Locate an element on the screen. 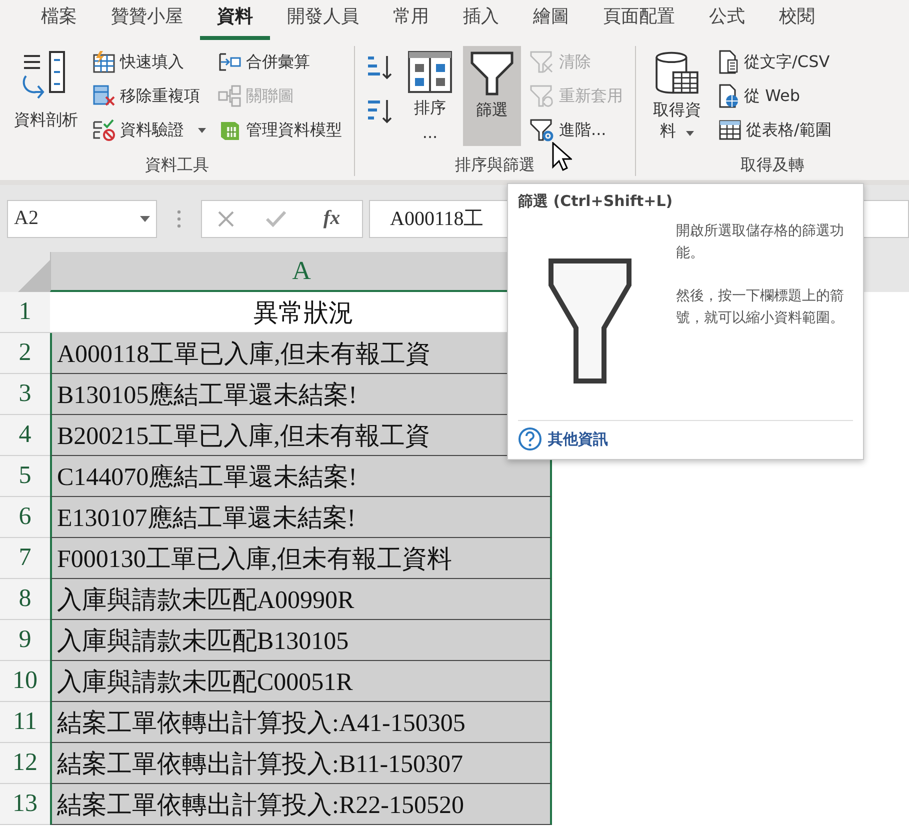 The width and height of the screenshot is (909, 834). table-cell: C144070應結工單還未結案! is located at coordinates (301, 476).